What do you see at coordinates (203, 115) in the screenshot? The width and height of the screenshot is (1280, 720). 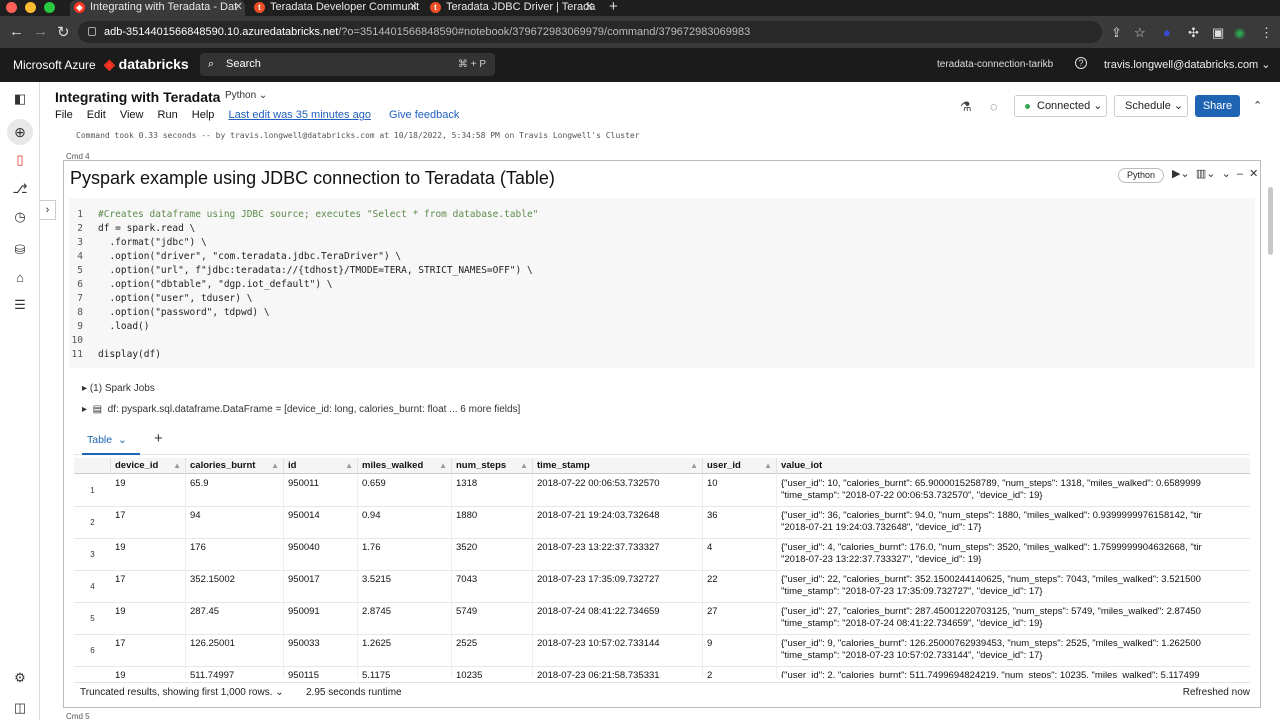 I see `menu-help: Help` at bounding box center [203, 115].